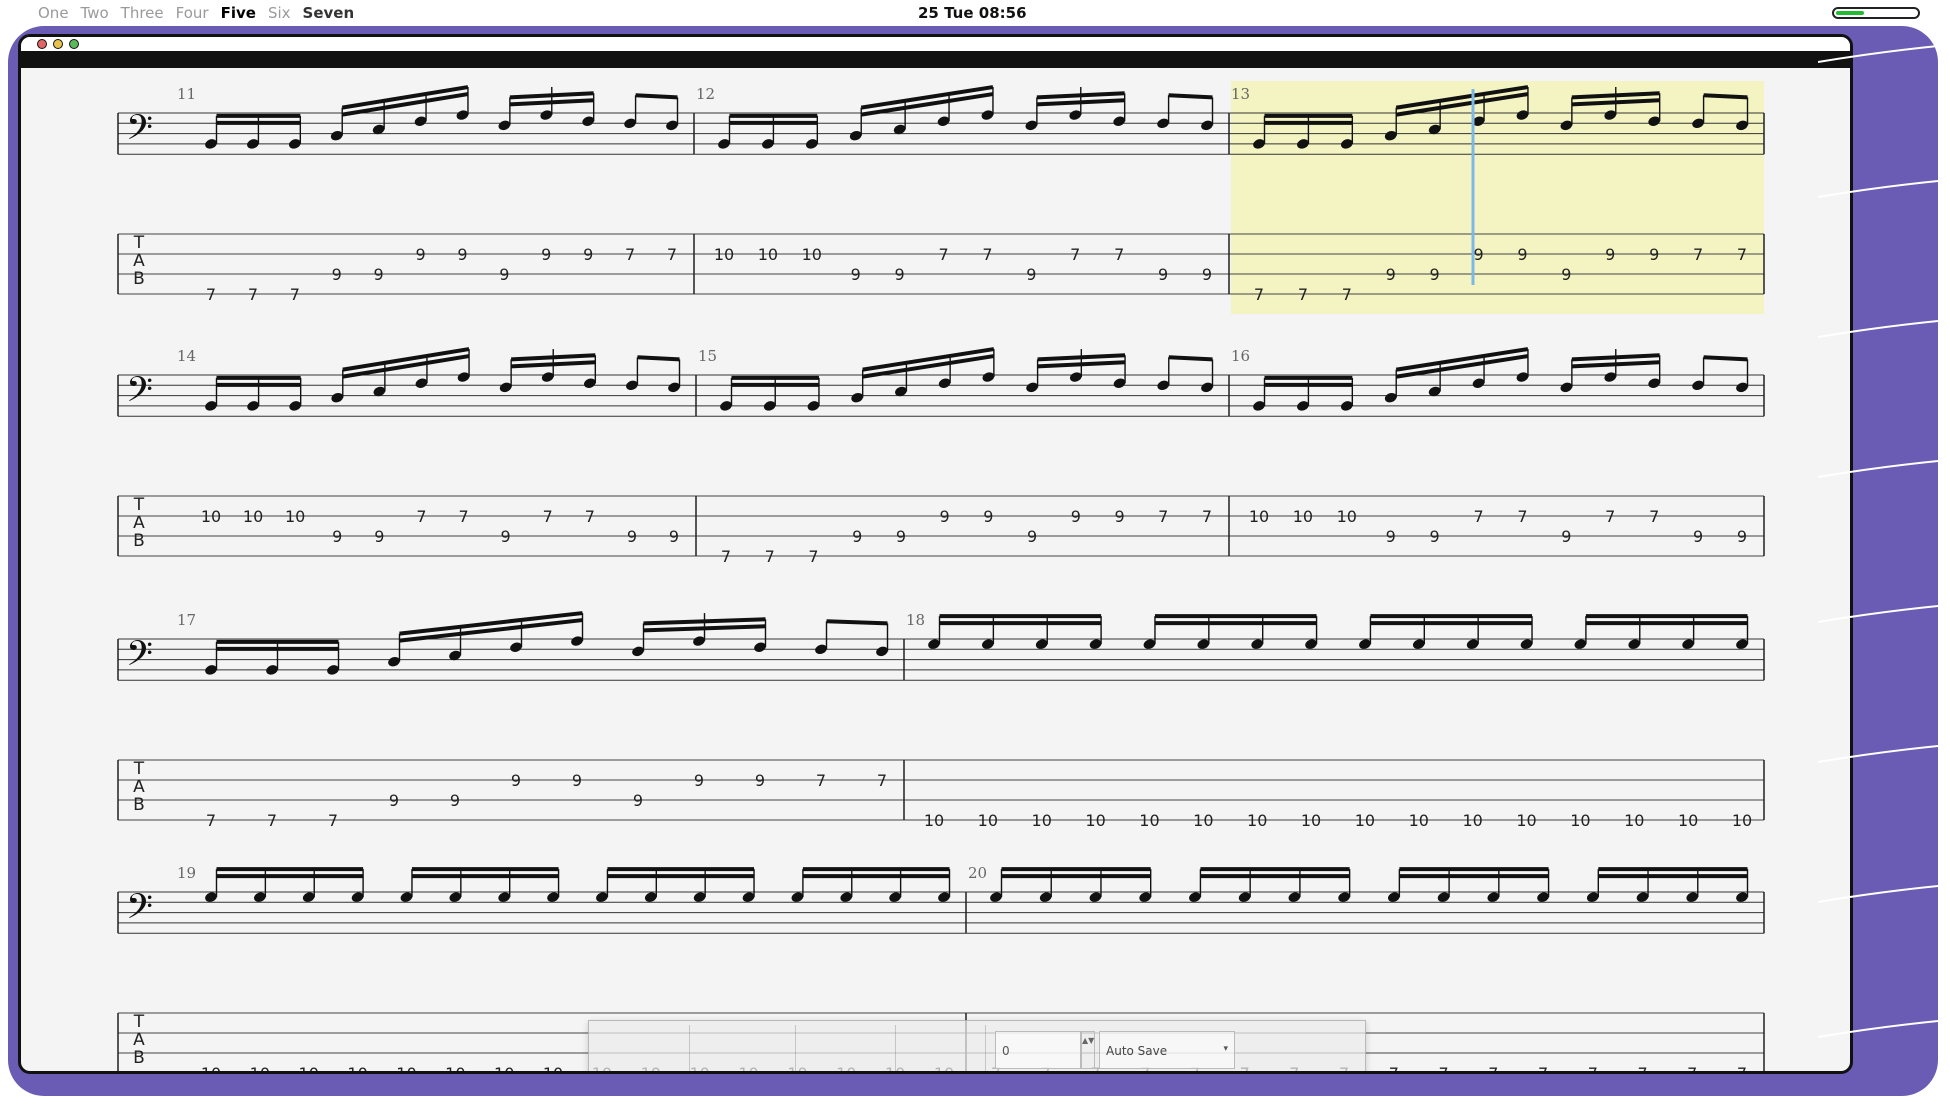 The image size is (1950, 1110). What do you see at coordinates (142, 13) in the screenshot?
I see `workspace-three: Three` at bounding box center [142, 13].